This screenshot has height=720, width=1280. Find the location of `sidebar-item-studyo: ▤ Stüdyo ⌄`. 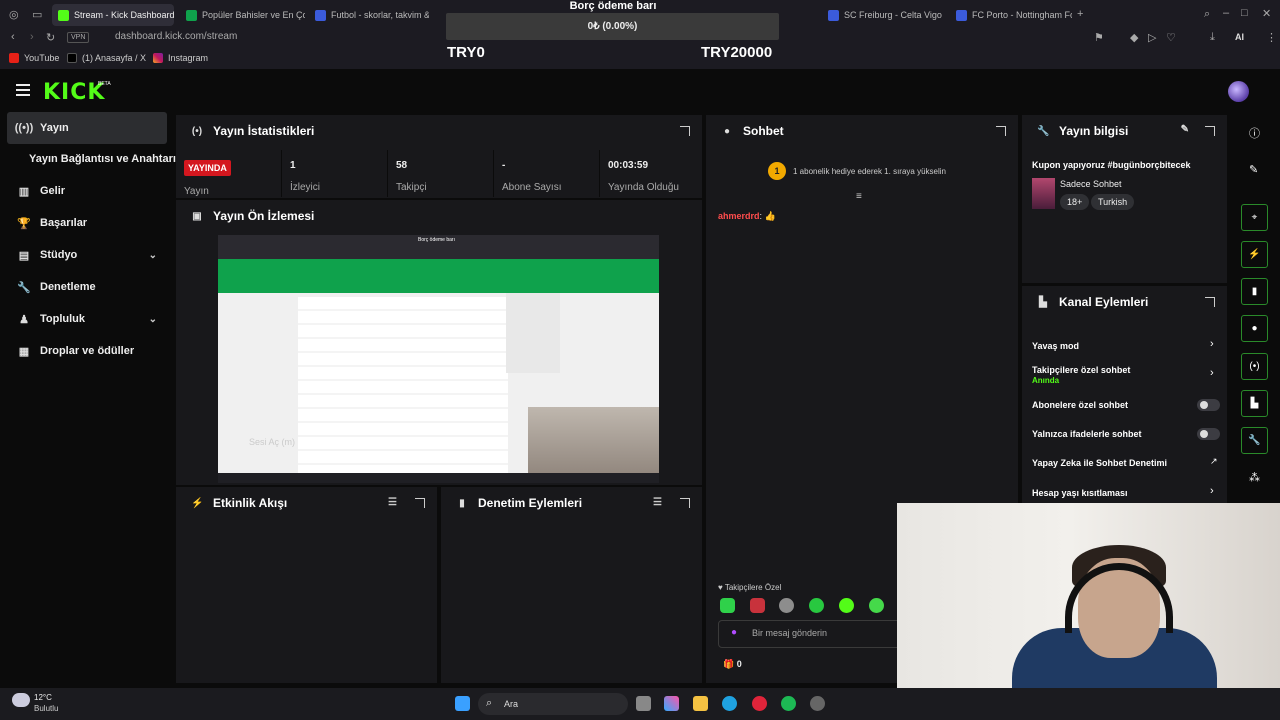

sidebar-item-studyo: ▤ Stüdyo ⌄ is located at coordinates (87, 255).